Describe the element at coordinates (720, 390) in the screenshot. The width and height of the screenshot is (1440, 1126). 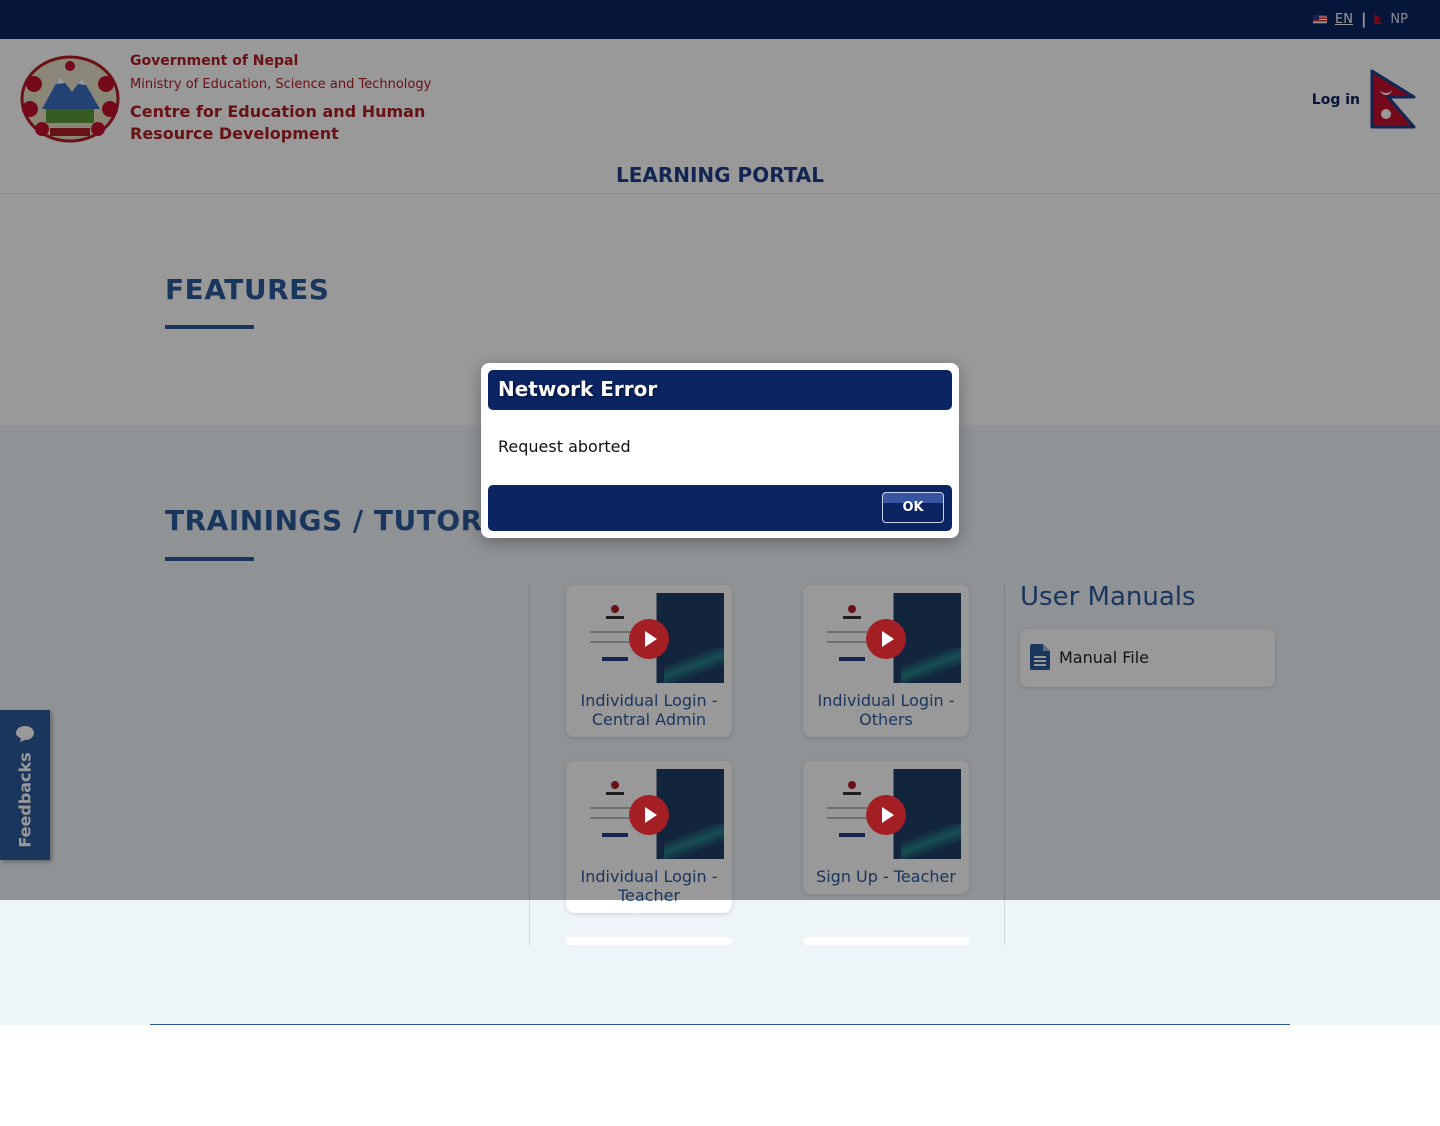
I see `dialog-header: Network Error` at that location.